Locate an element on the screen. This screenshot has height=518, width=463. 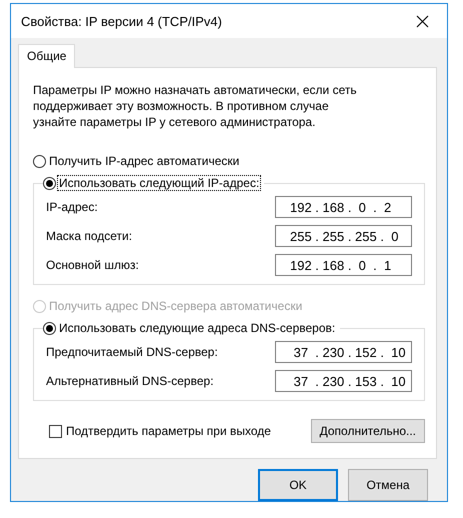
field-label: Альтернативный DNS-сервер: is located at coordinates (130, 381).